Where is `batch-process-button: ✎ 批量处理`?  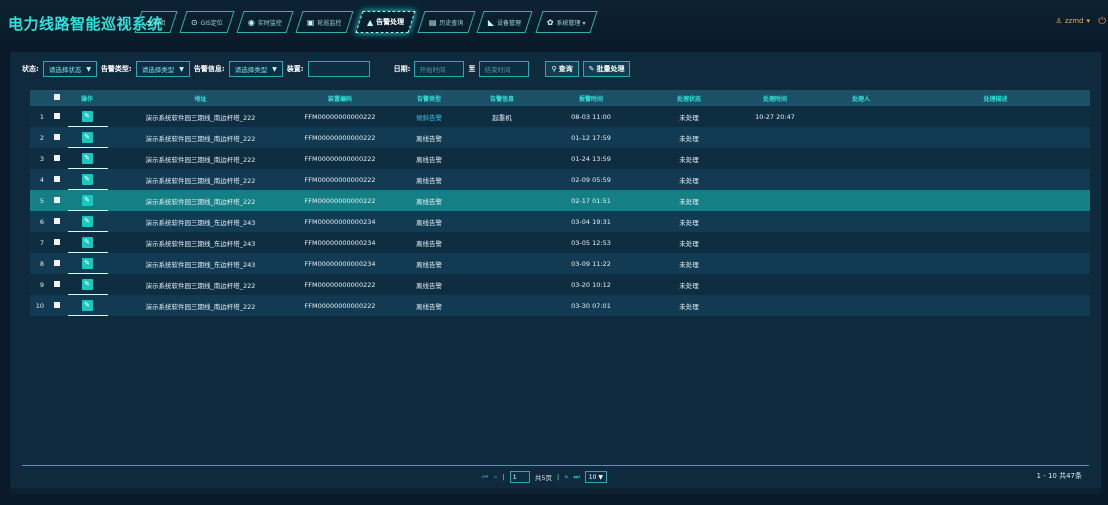
batch-process-button: ✎ 批量处理 is located at coordinates (606, 69).